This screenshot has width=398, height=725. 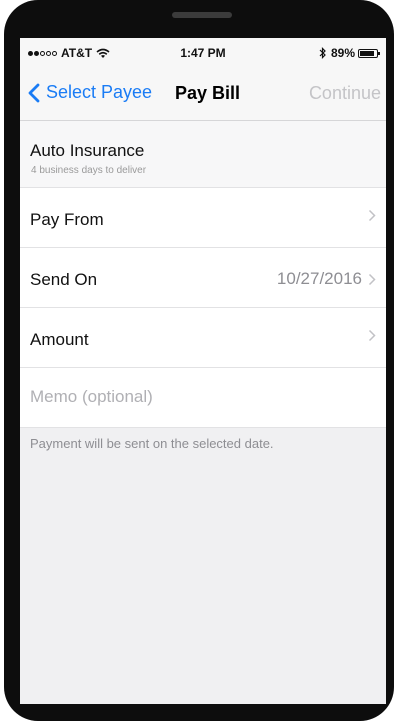 I want to click on payee-name: Auto Insurance, so click(x=87, y=150).